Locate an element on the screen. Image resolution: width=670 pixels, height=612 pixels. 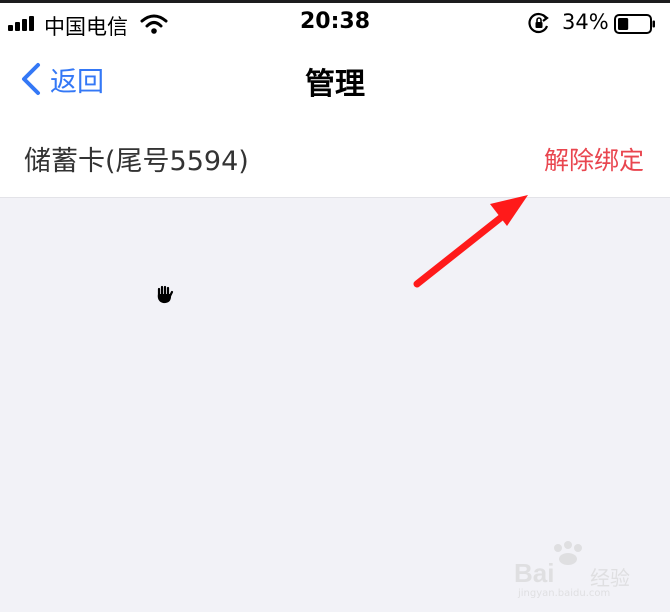
unbind-card-button: 解除绑定 is located at coordinates (594, 159).